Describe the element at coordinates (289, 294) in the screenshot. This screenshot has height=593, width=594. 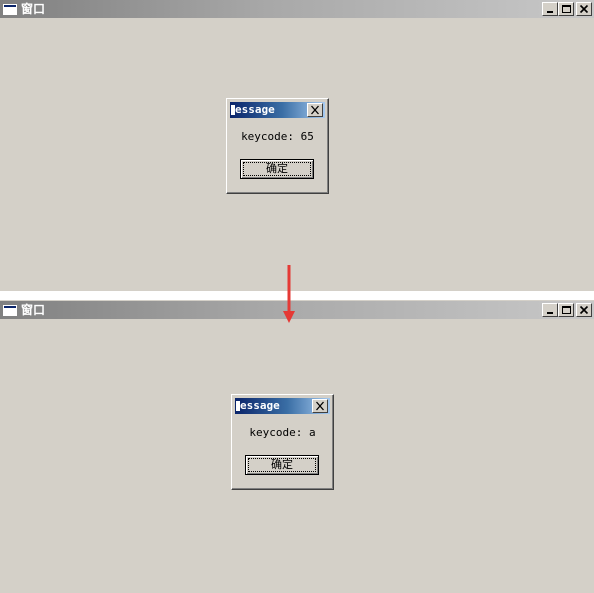
I see `down-arrow-icon` at that location.